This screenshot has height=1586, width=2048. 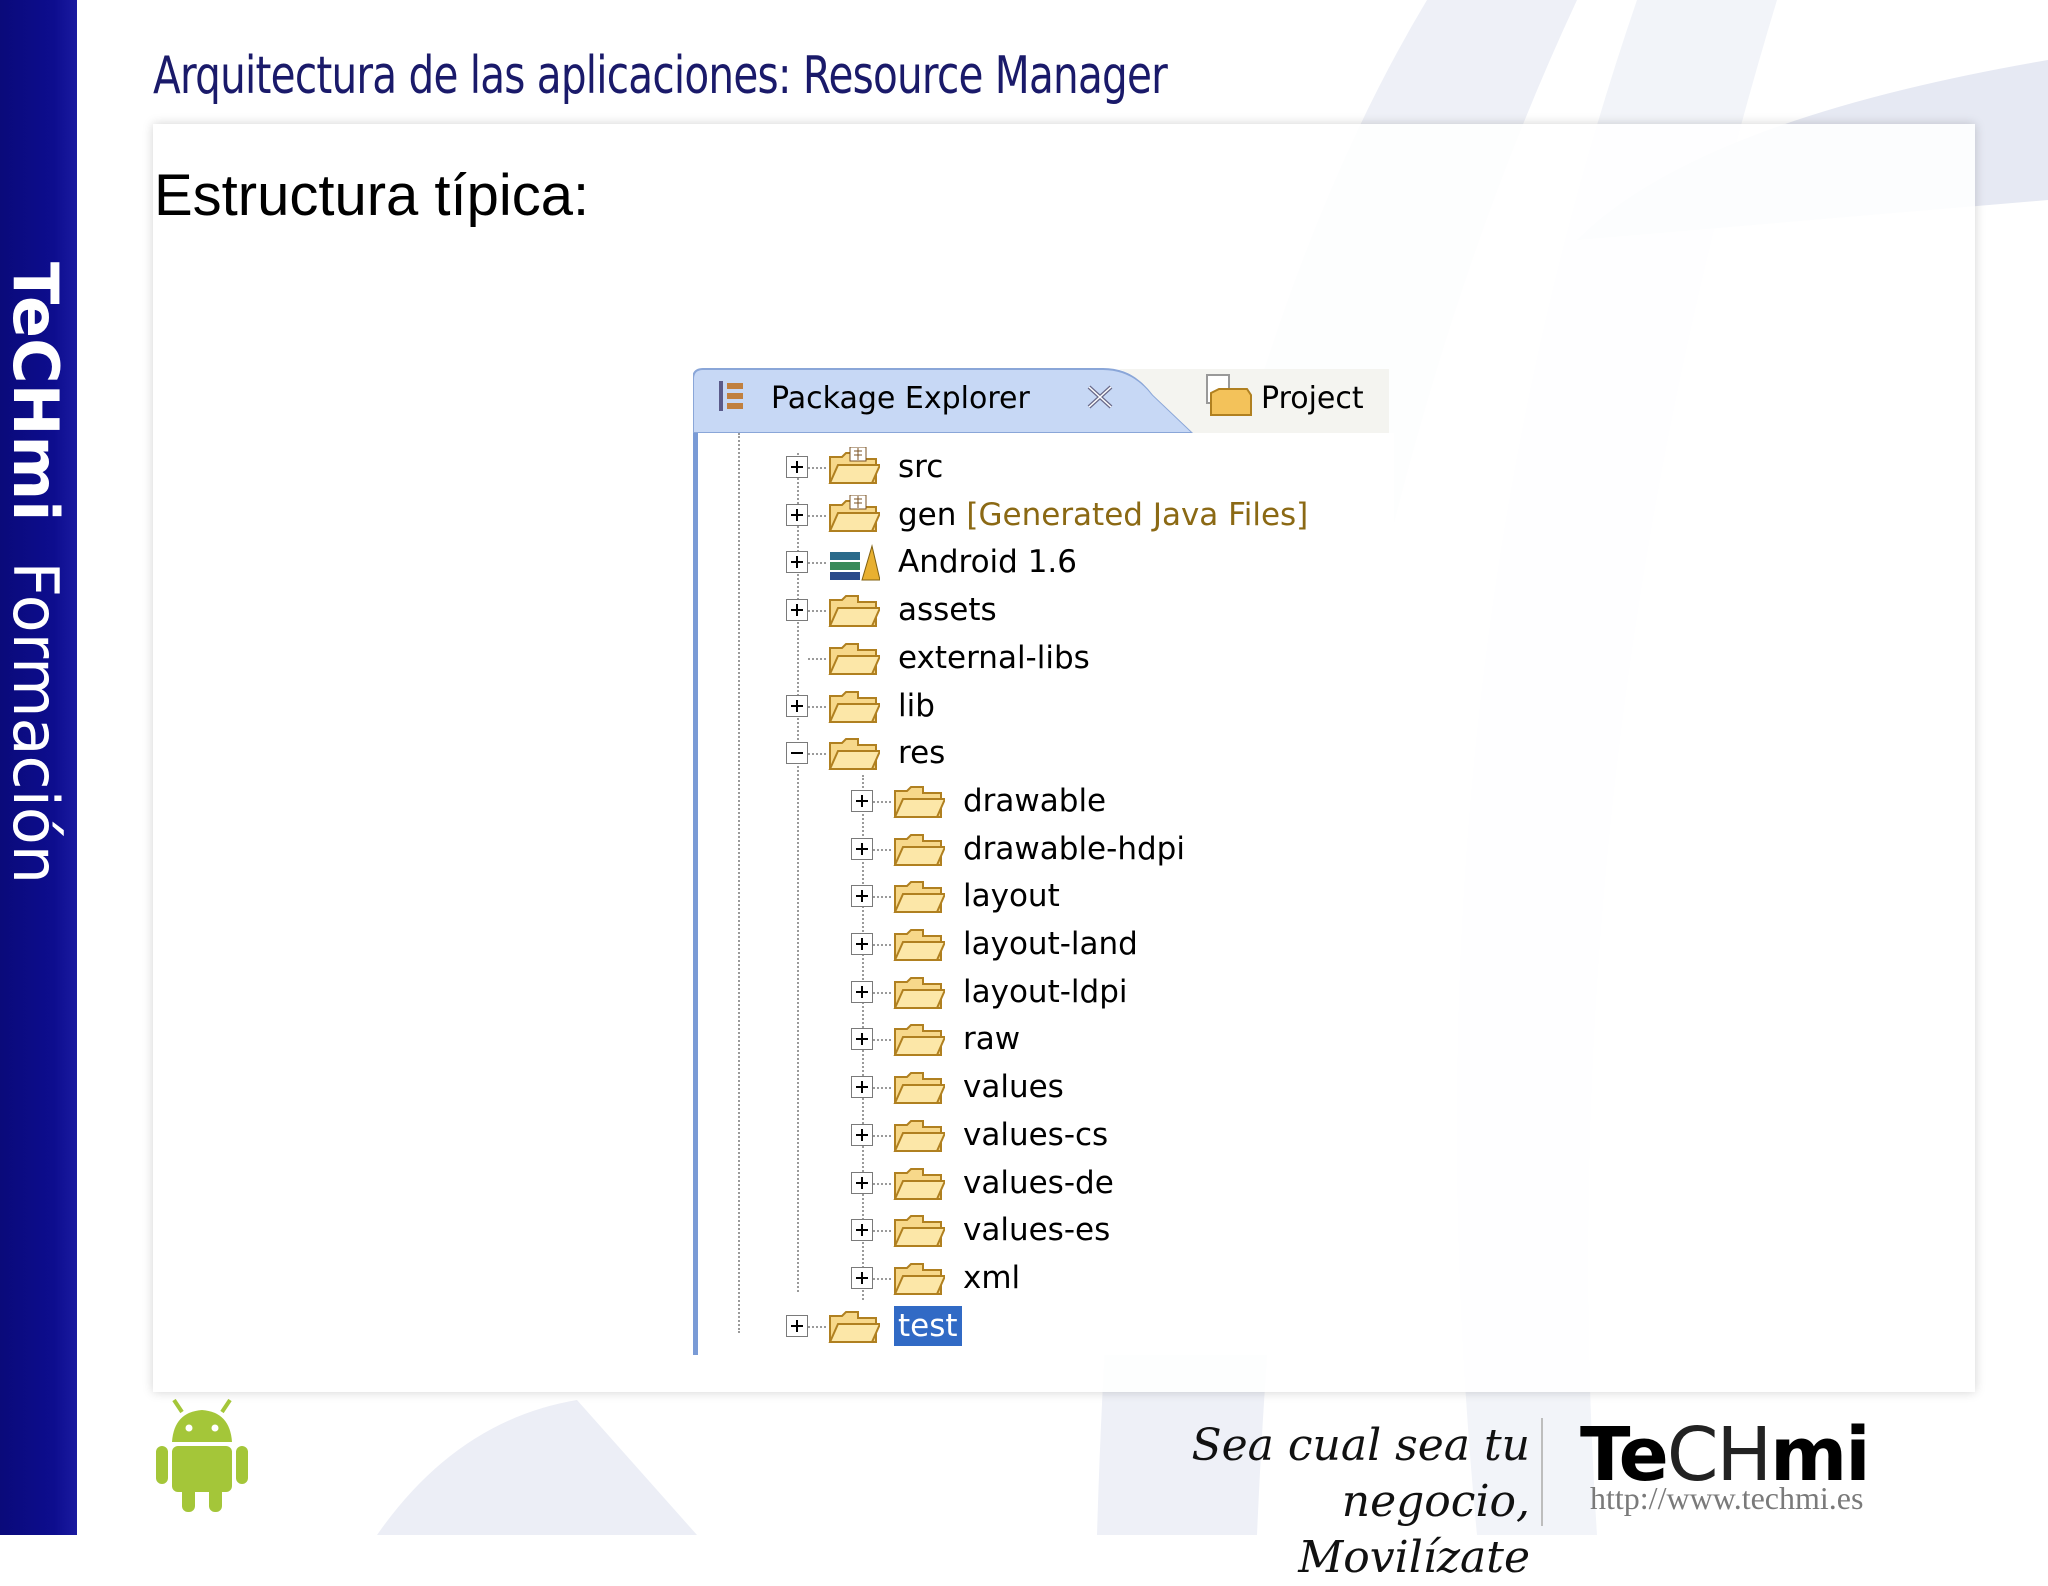 I want to click on tree-item-label: assets, so click(x=947, y=610).